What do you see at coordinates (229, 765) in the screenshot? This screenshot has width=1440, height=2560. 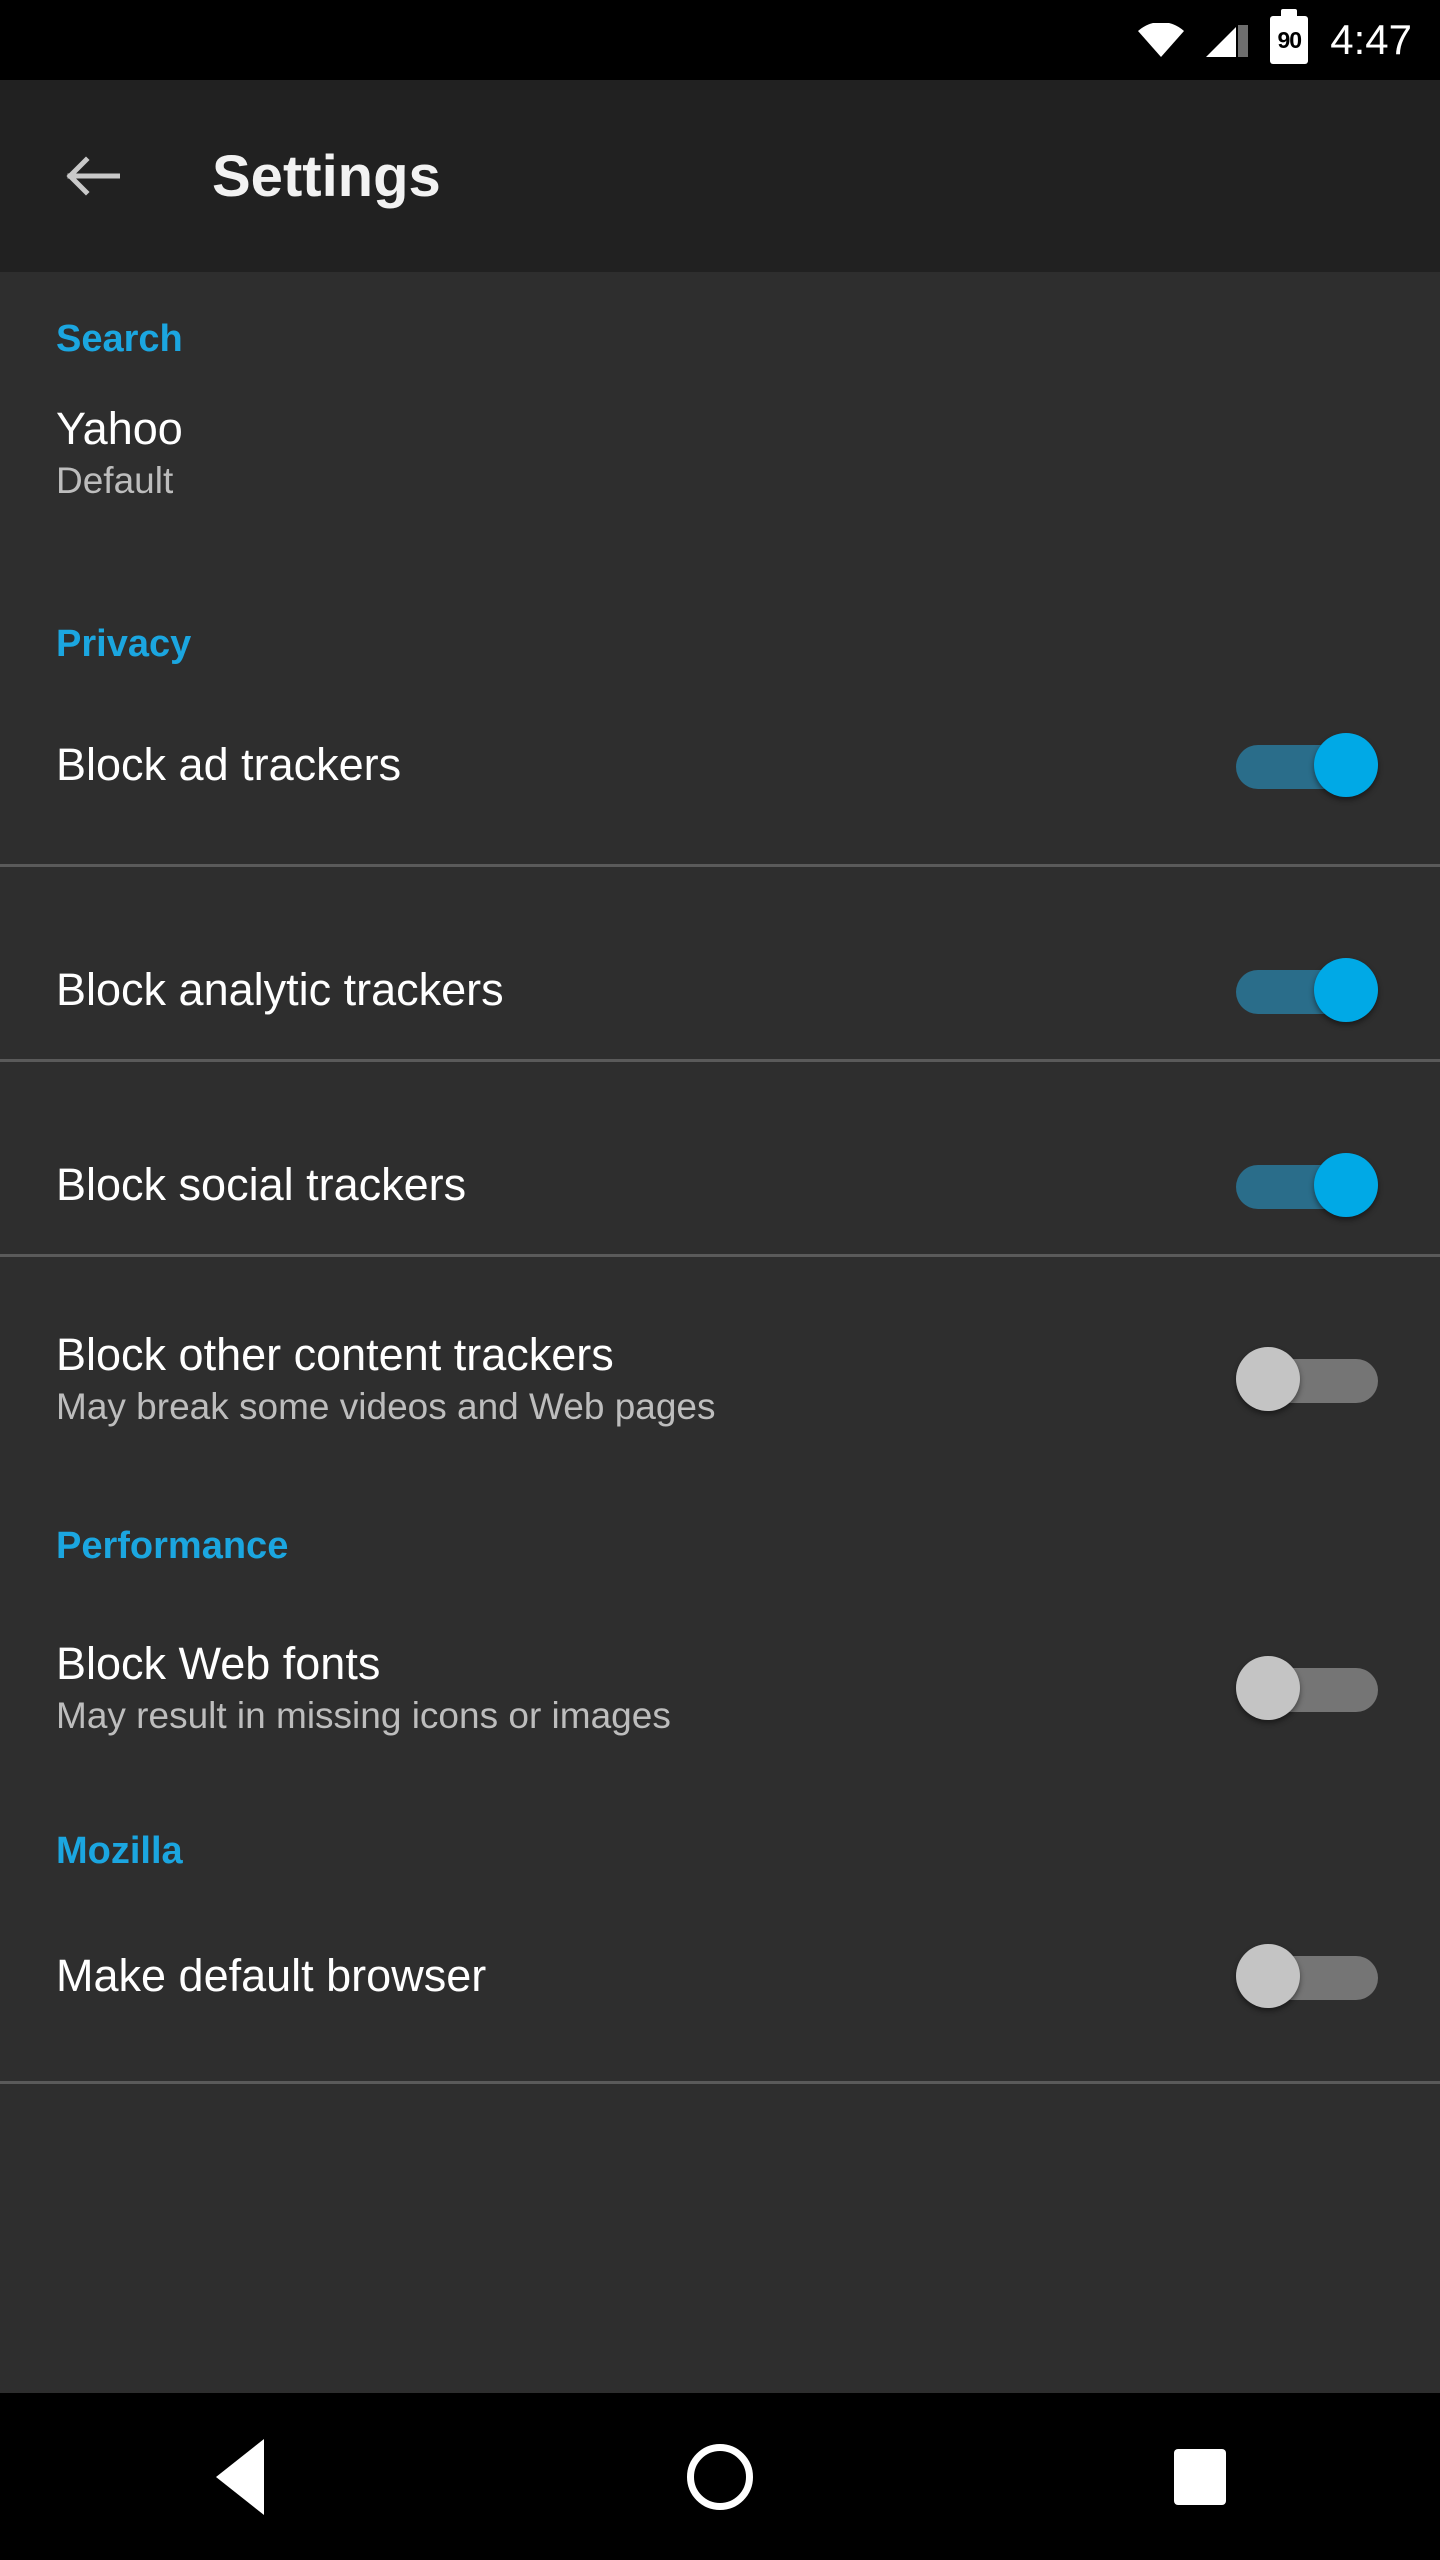 I see `row-title: Block ad trackers` at bounding box center [229, 765].